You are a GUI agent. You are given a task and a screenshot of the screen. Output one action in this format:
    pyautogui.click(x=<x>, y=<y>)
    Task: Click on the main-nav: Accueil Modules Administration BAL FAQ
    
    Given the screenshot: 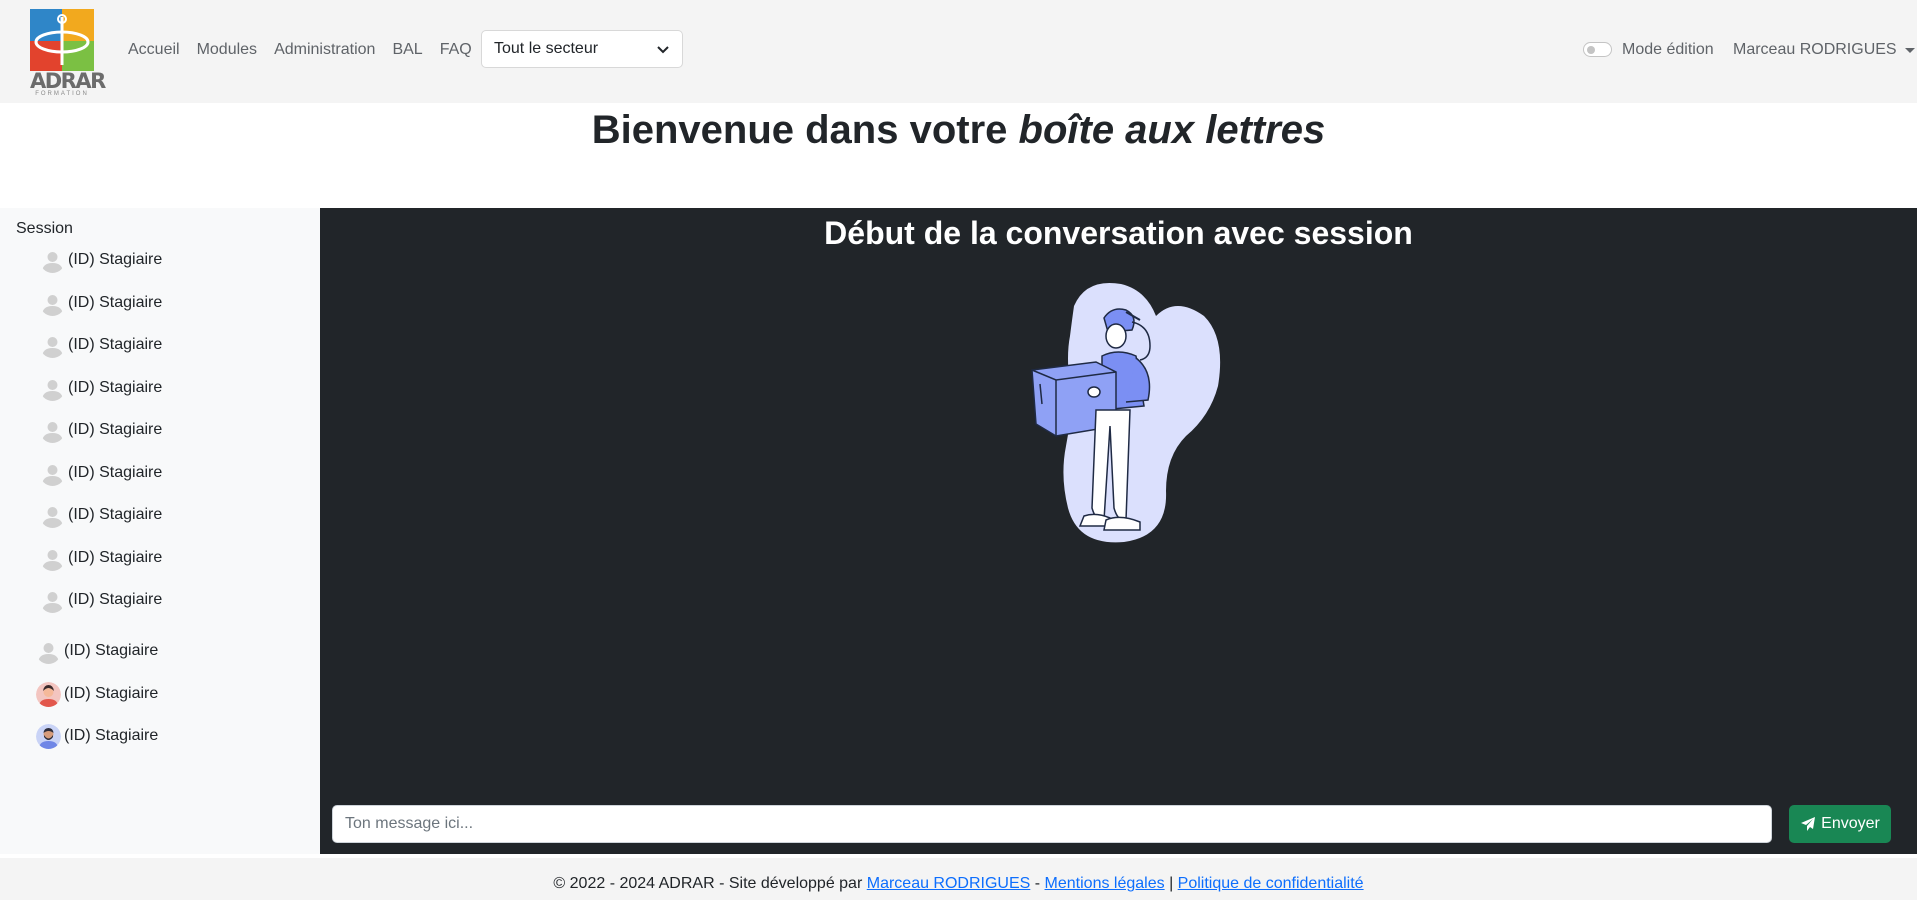 What is the action you would take?
    pyautogui.click(x=308, y=50)
    